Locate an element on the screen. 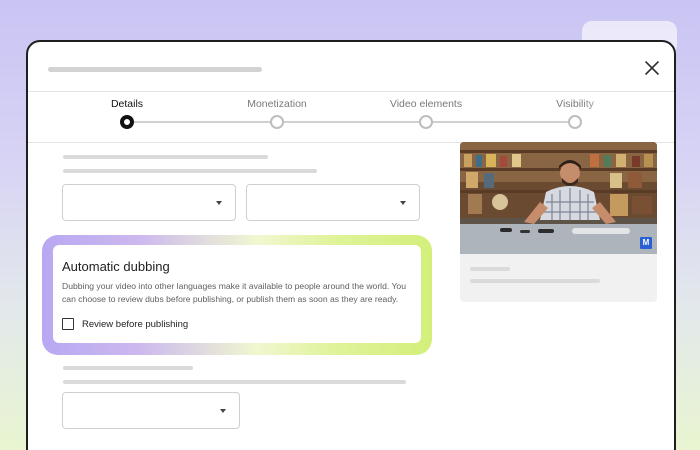  step-details-label: Details is located at coordinates (127, 104).